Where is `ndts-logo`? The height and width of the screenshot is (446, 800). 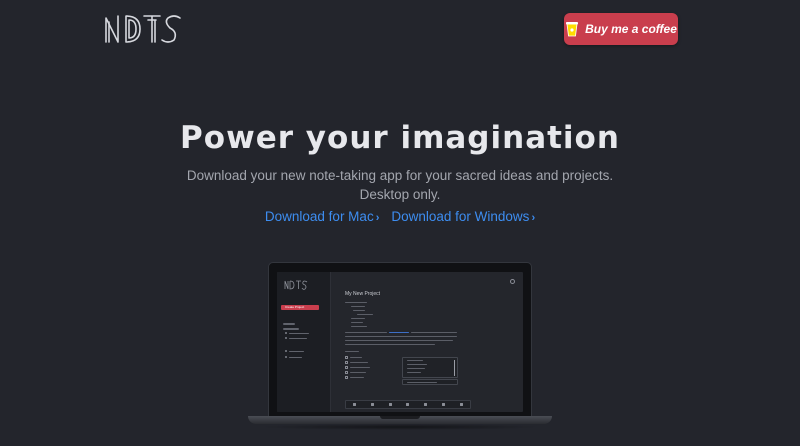 ndts-logo is located at coordinates (143, 29).